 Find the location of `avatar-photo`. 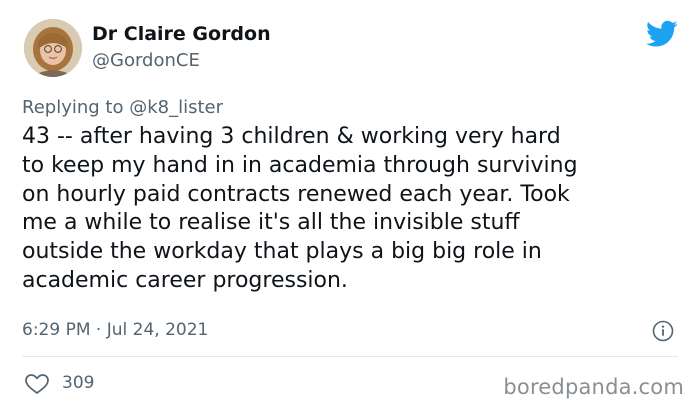

avatar-photo is located at coordinates (53, 48).